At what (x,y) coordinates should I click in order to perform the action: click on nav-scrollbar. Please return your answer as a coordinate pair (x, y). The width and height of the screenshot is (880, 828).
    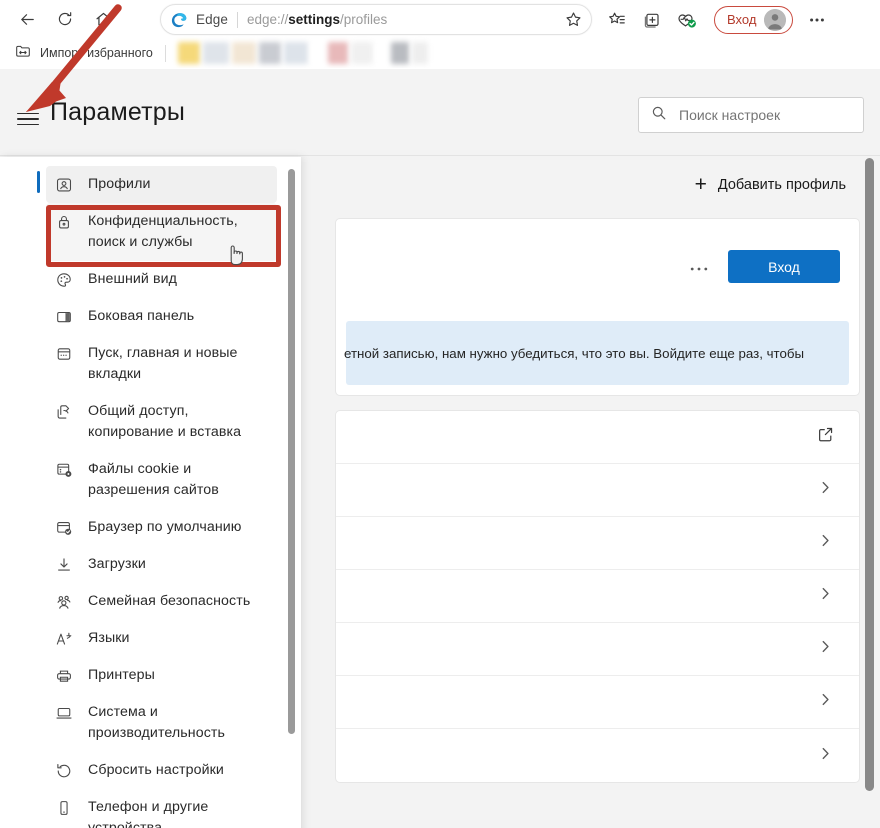
    Looking at the image, I should click on (291, 451).